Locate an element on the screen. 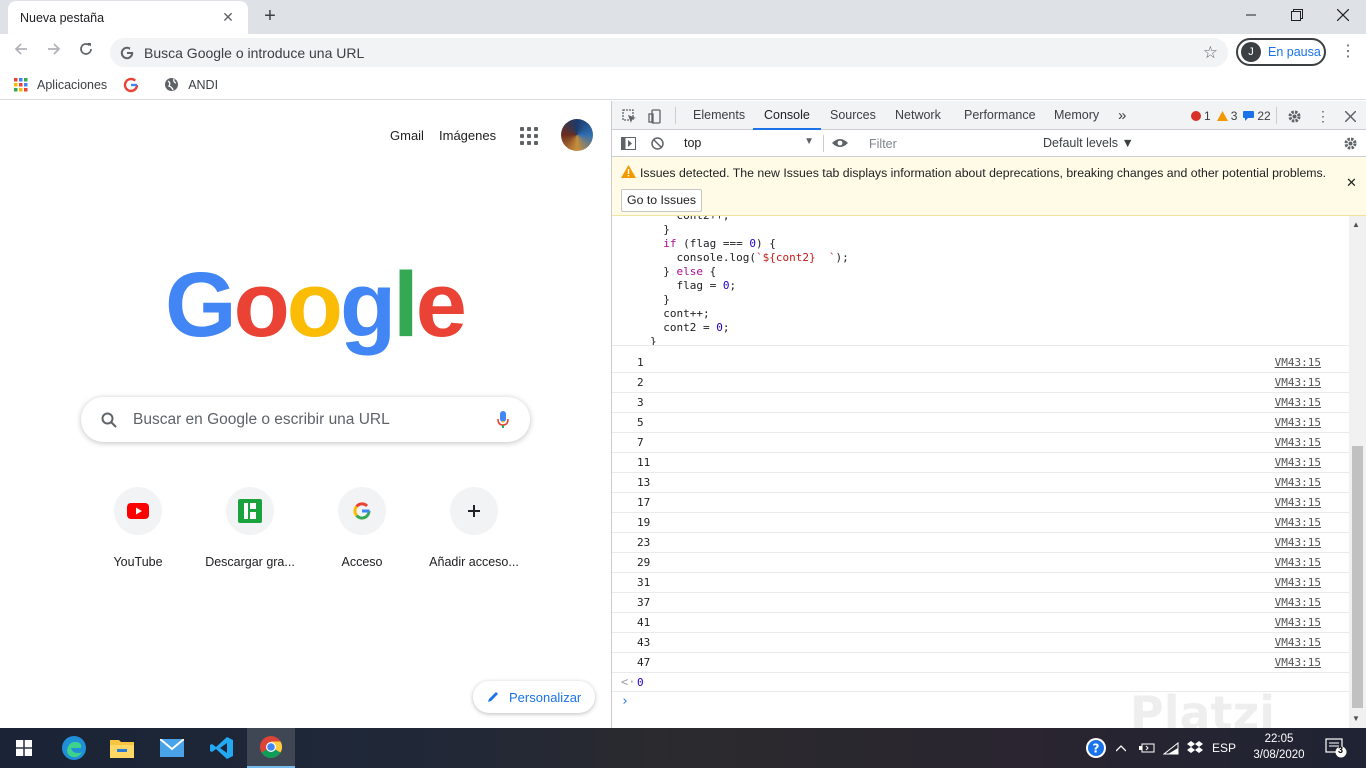 This screenshot has height=768, width=1366. notification-center-icon: 3 is located at coordinates (1336, 748).